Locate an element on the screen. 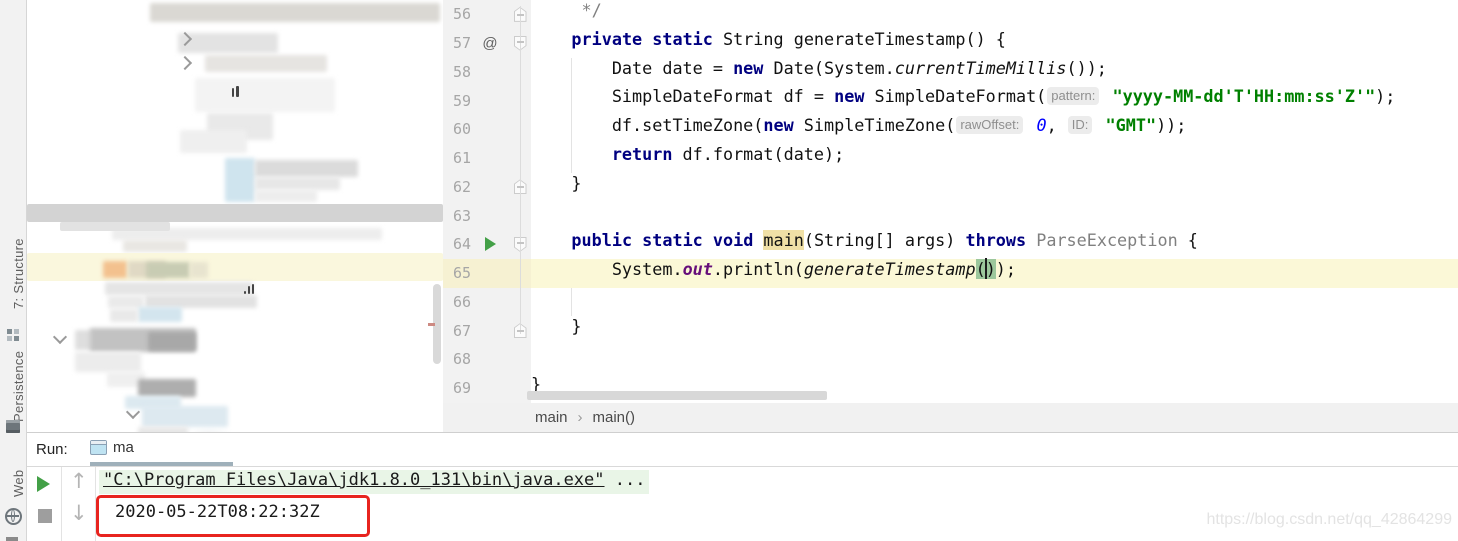 The height and width of the screenshot is (541, 1458). breadcrumb: main › main() is located at coordinates (950, 417).